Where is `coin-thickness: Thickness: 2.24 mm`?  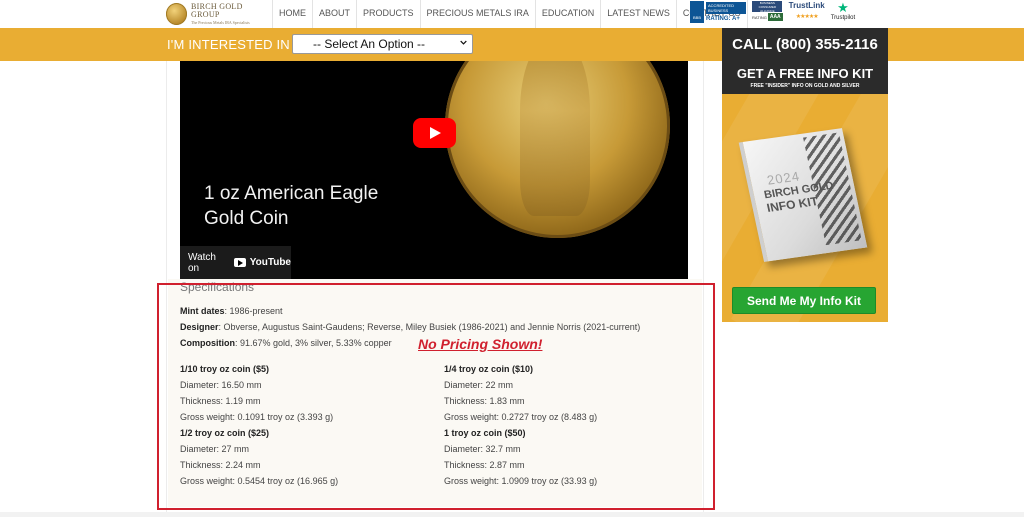 coin-thickness: Thickness: 2.24 mm is located at coordinates (220, 465).